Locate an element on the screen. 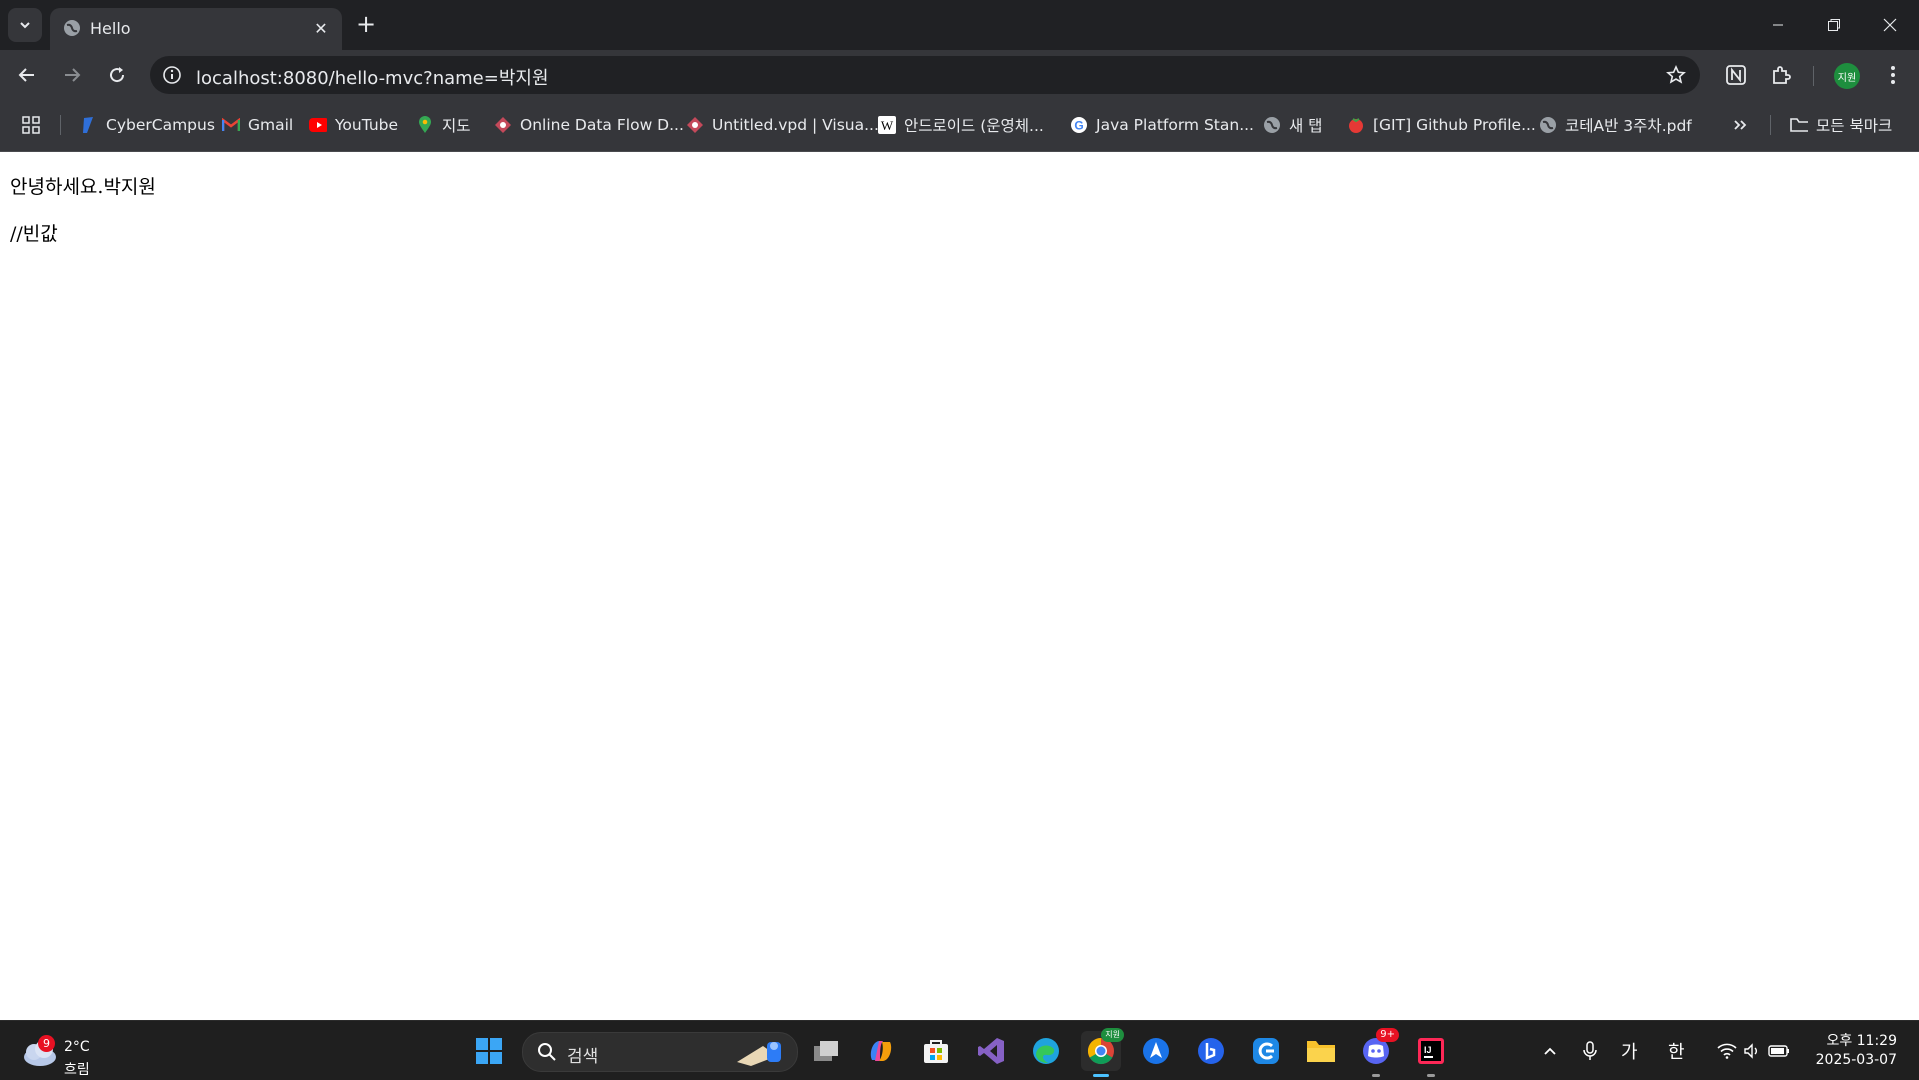  more-vertical-icon is located at coordinates (1893, 75).